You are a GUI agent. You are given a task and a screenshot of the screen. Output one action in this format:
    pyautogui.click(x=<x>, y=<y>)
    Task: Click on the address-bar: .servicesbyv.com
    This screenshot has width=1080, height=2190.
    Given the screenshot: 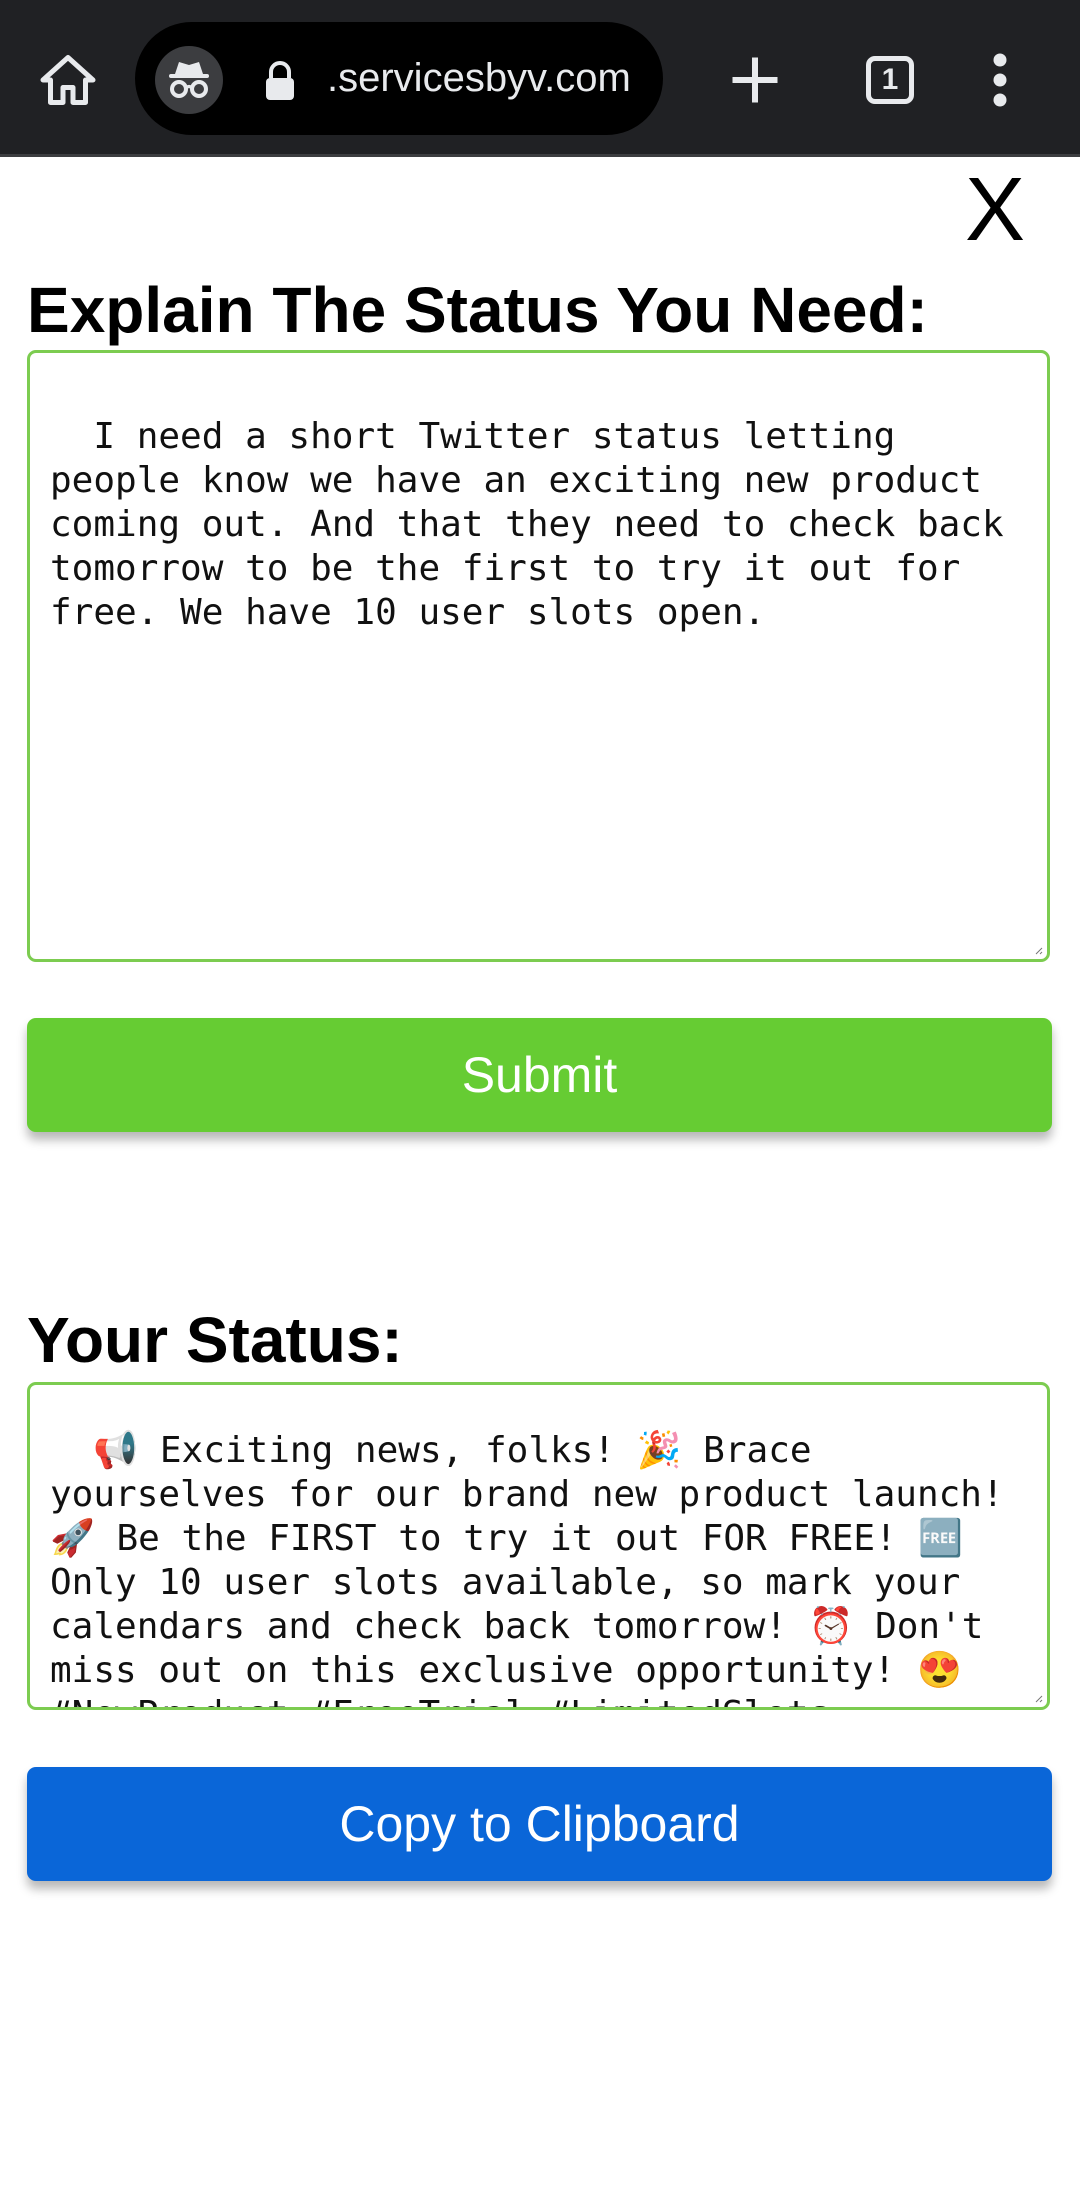 What is the action you would take?
    pyautogui.click(x=399, y=78)
    